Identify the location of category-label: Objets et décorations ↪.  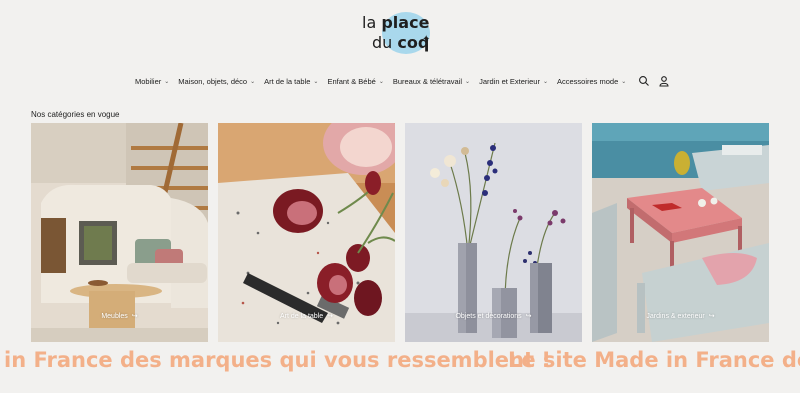
(493, 316).